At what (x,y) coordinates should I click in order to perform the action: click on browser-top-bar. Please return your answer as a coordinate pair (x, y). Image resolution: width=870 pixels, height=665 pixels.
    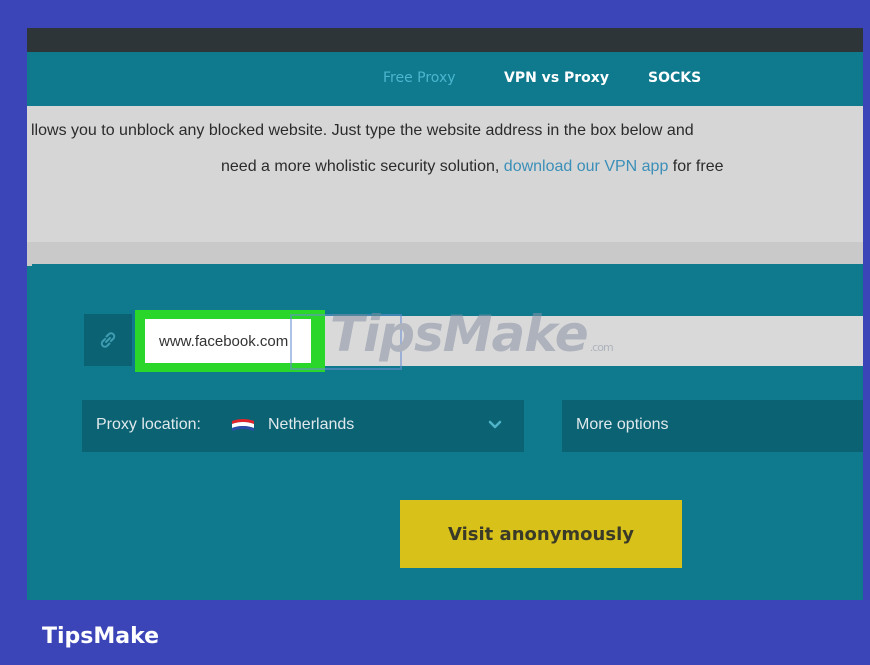
    Looking at the image, I should click on (445, 40).